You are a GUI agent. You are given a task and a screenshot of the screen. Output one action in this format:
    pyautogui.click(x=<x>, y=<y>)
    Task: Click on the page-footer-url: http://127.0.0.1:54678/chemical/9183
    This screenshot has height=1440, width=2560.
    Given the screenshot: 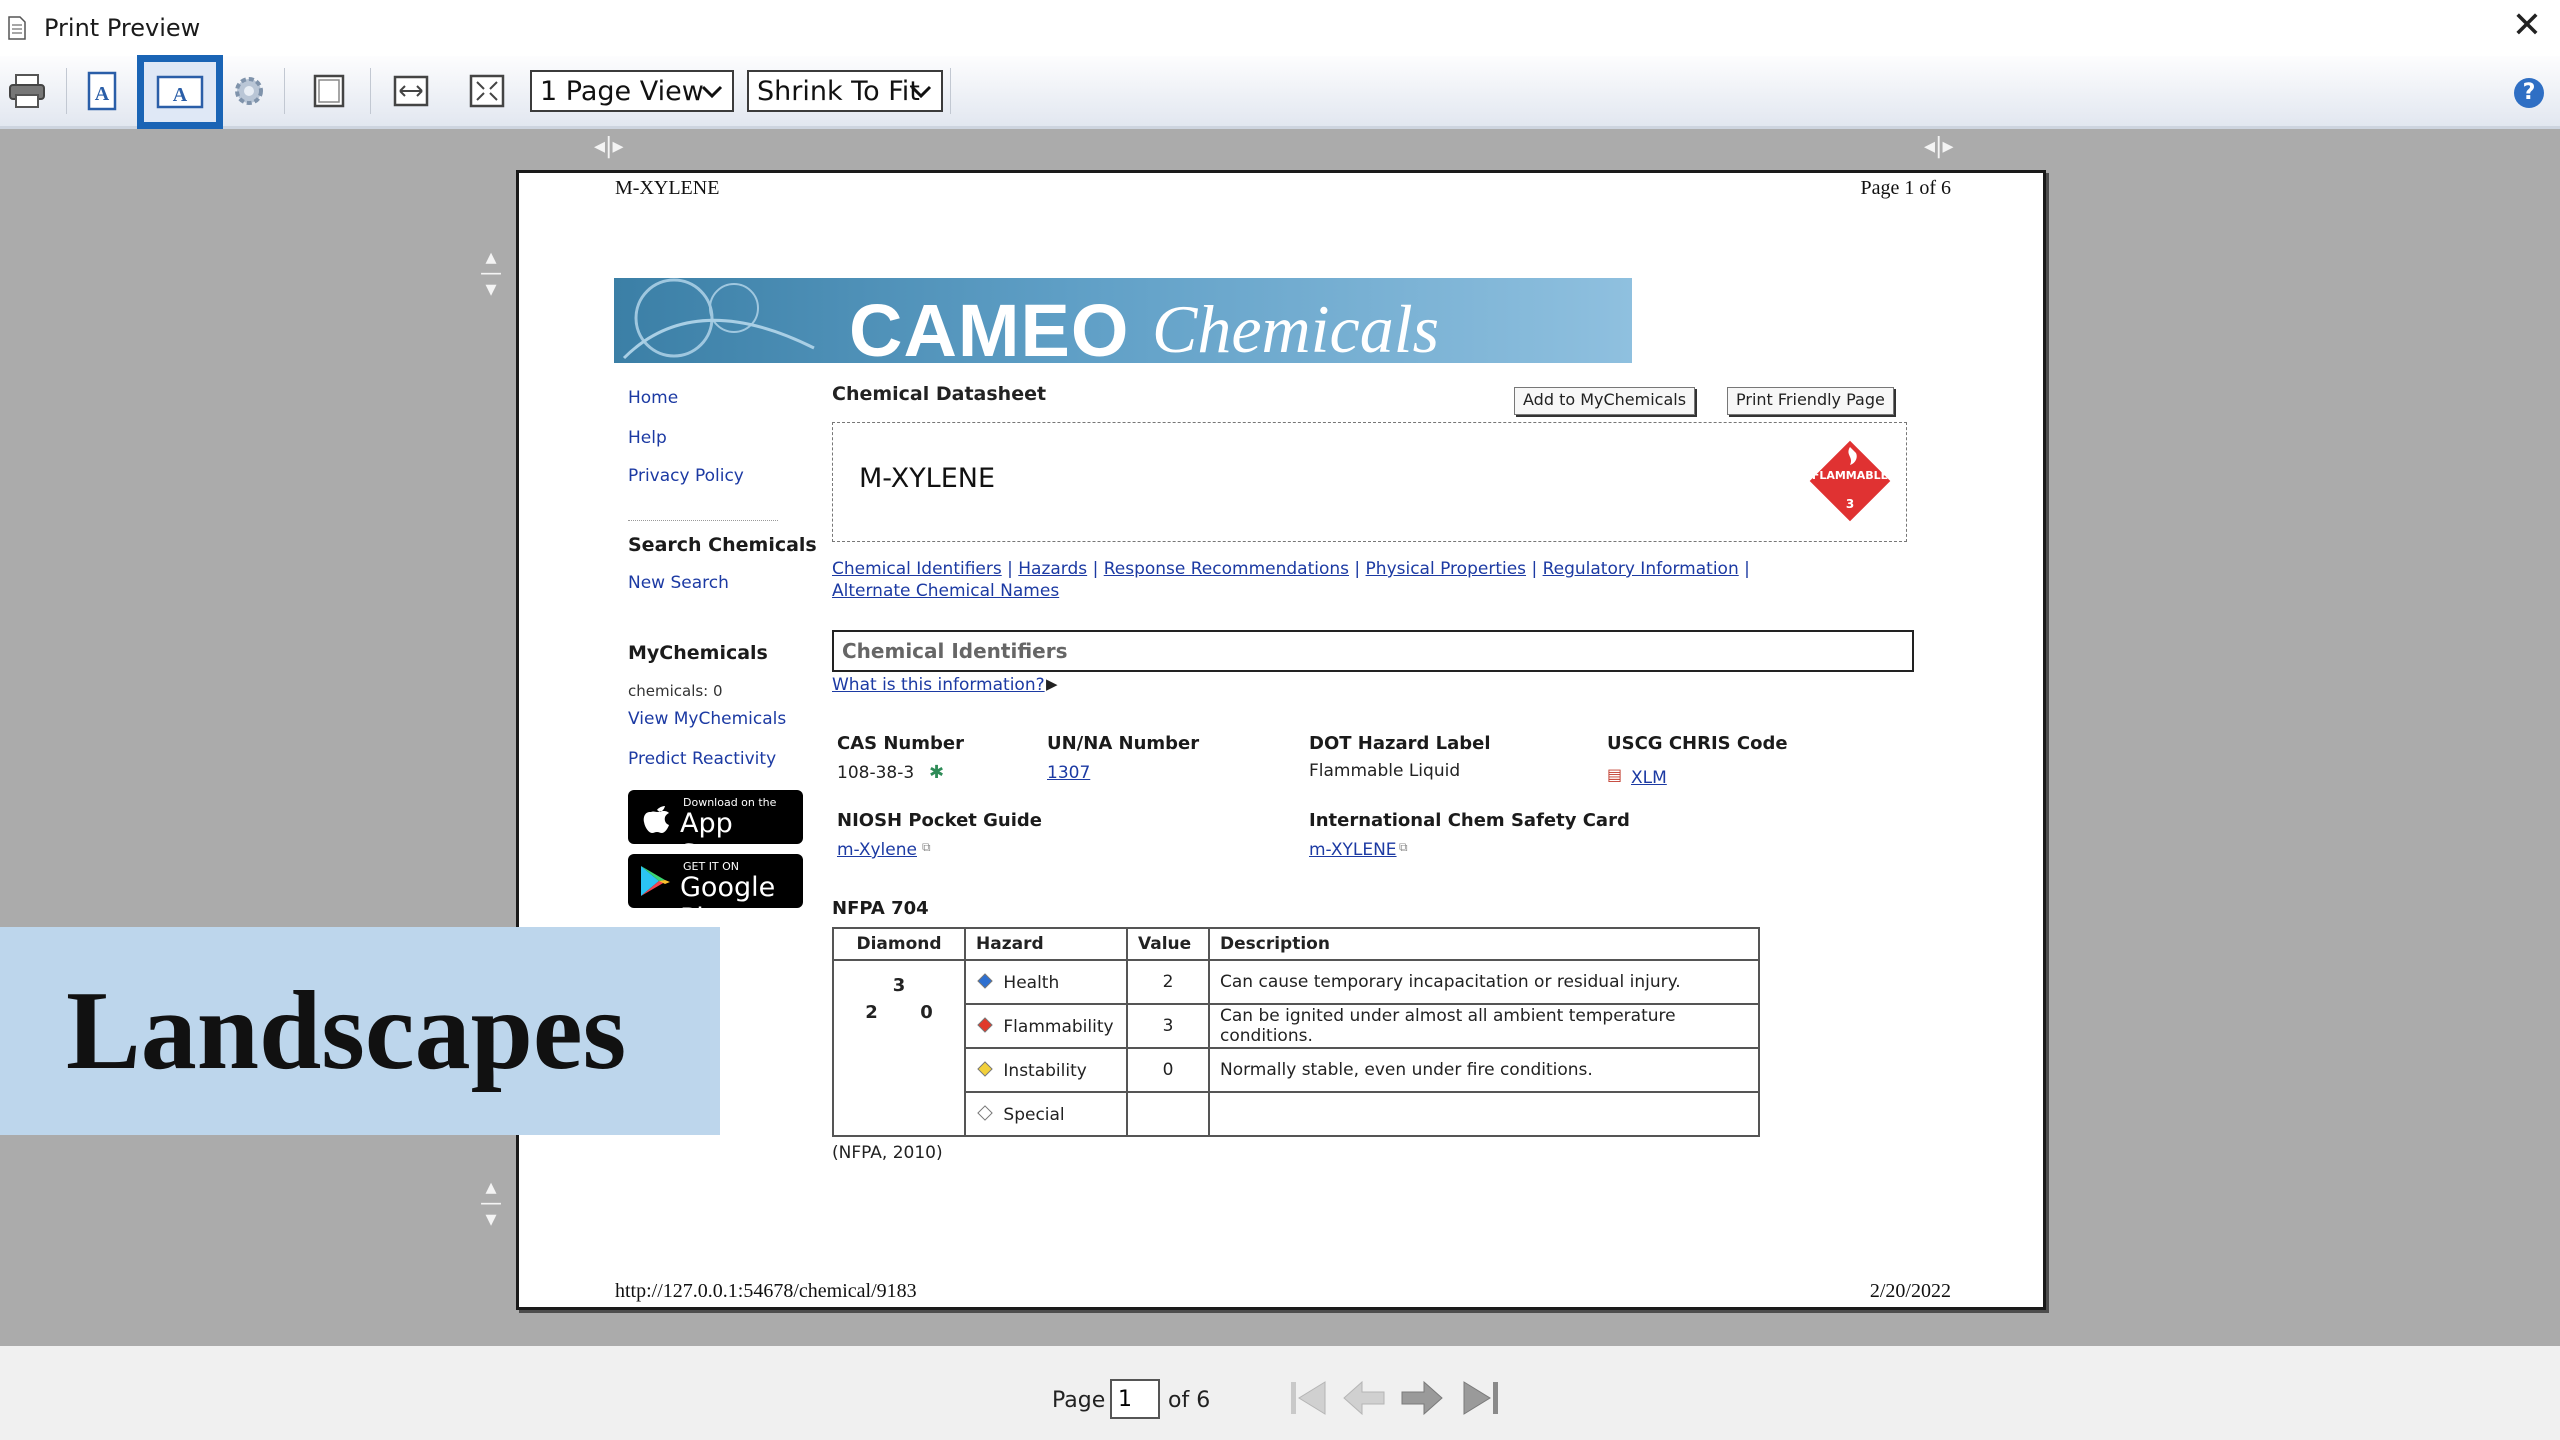 What is the action you would take?
    pyautogui.click(x=766, y=1291)
    